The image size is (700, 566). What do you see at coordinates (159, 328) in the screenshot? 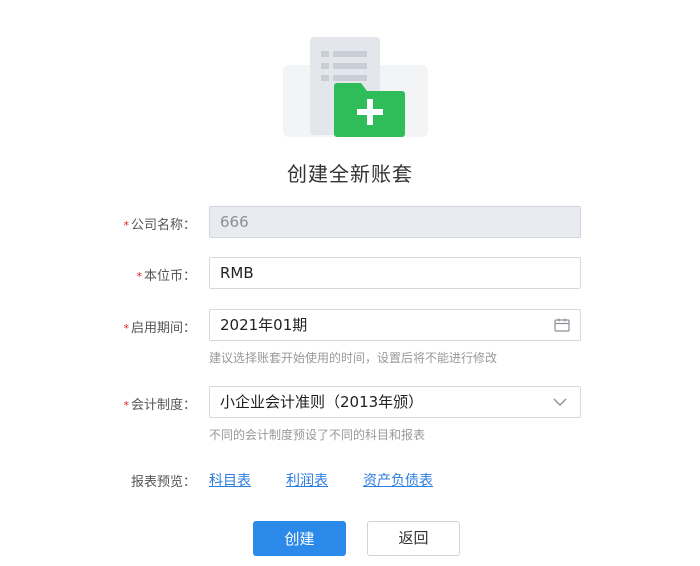
I see `start-period-label: * 启用期间：` at bounding box center [159, 328].